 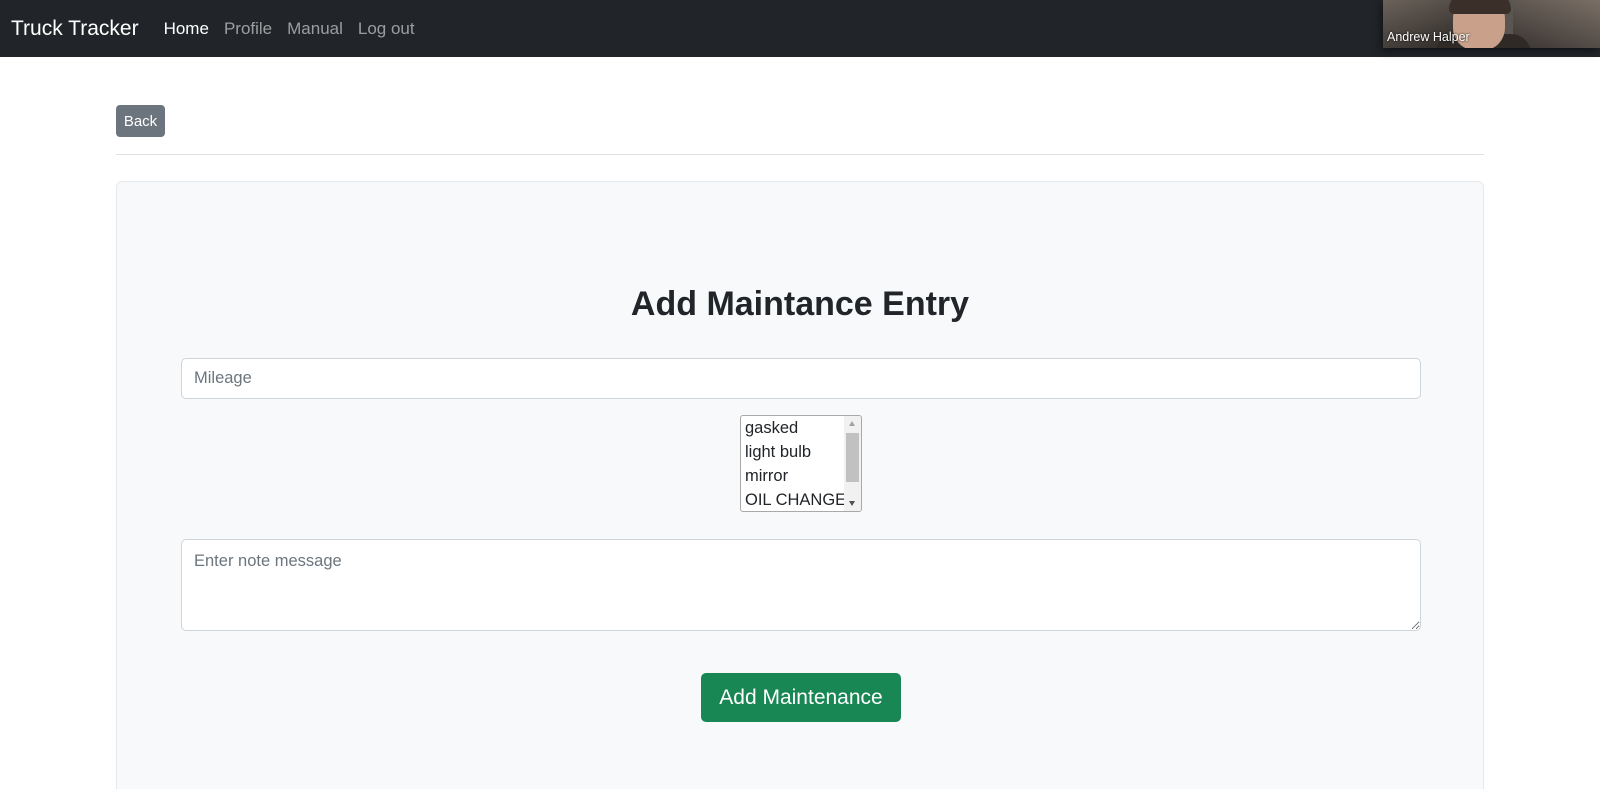 What do you see at coordinates (315, 29) in the screenshot?
I see `nav-link-manual: Manual` at bounding box center [315, 29].